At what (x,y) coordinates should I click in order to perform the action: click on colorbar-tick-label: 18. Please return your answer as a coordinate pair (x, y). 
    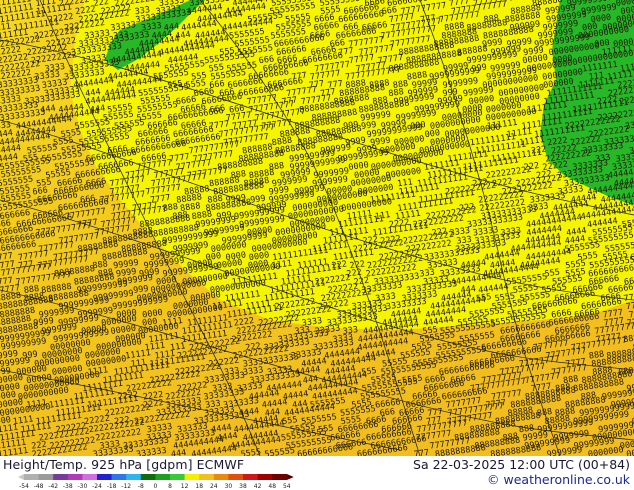
    Looking at the image, I should click on (199, 486).